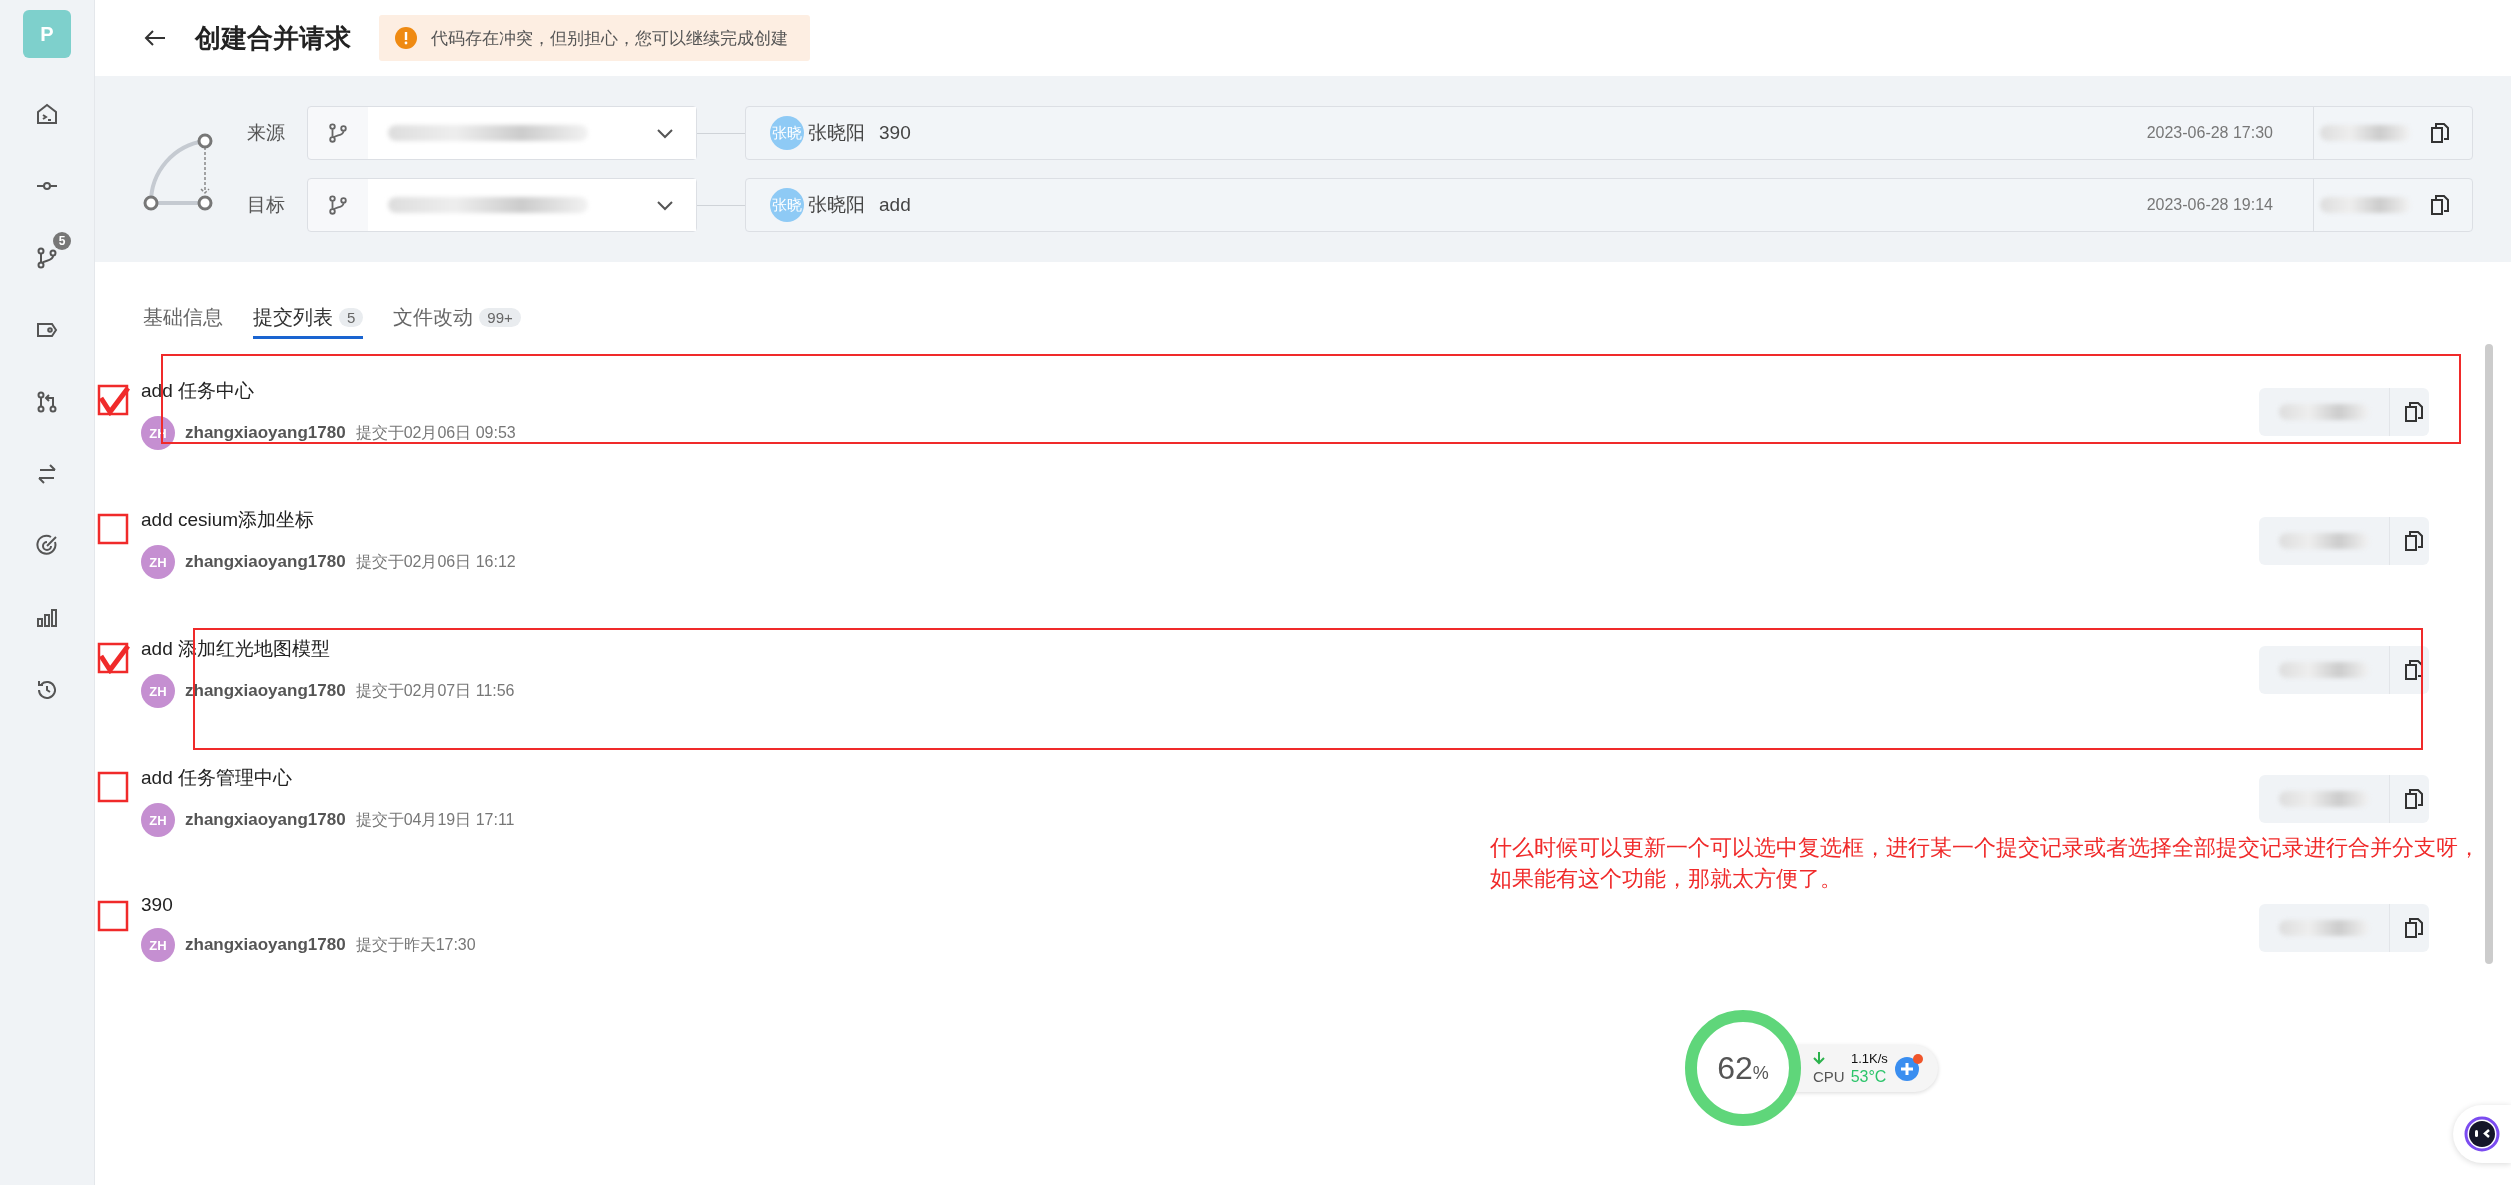  Describe the element at coordinates (1819, 1058) in the screenshot. I see `download-arrow-icon` at that location.